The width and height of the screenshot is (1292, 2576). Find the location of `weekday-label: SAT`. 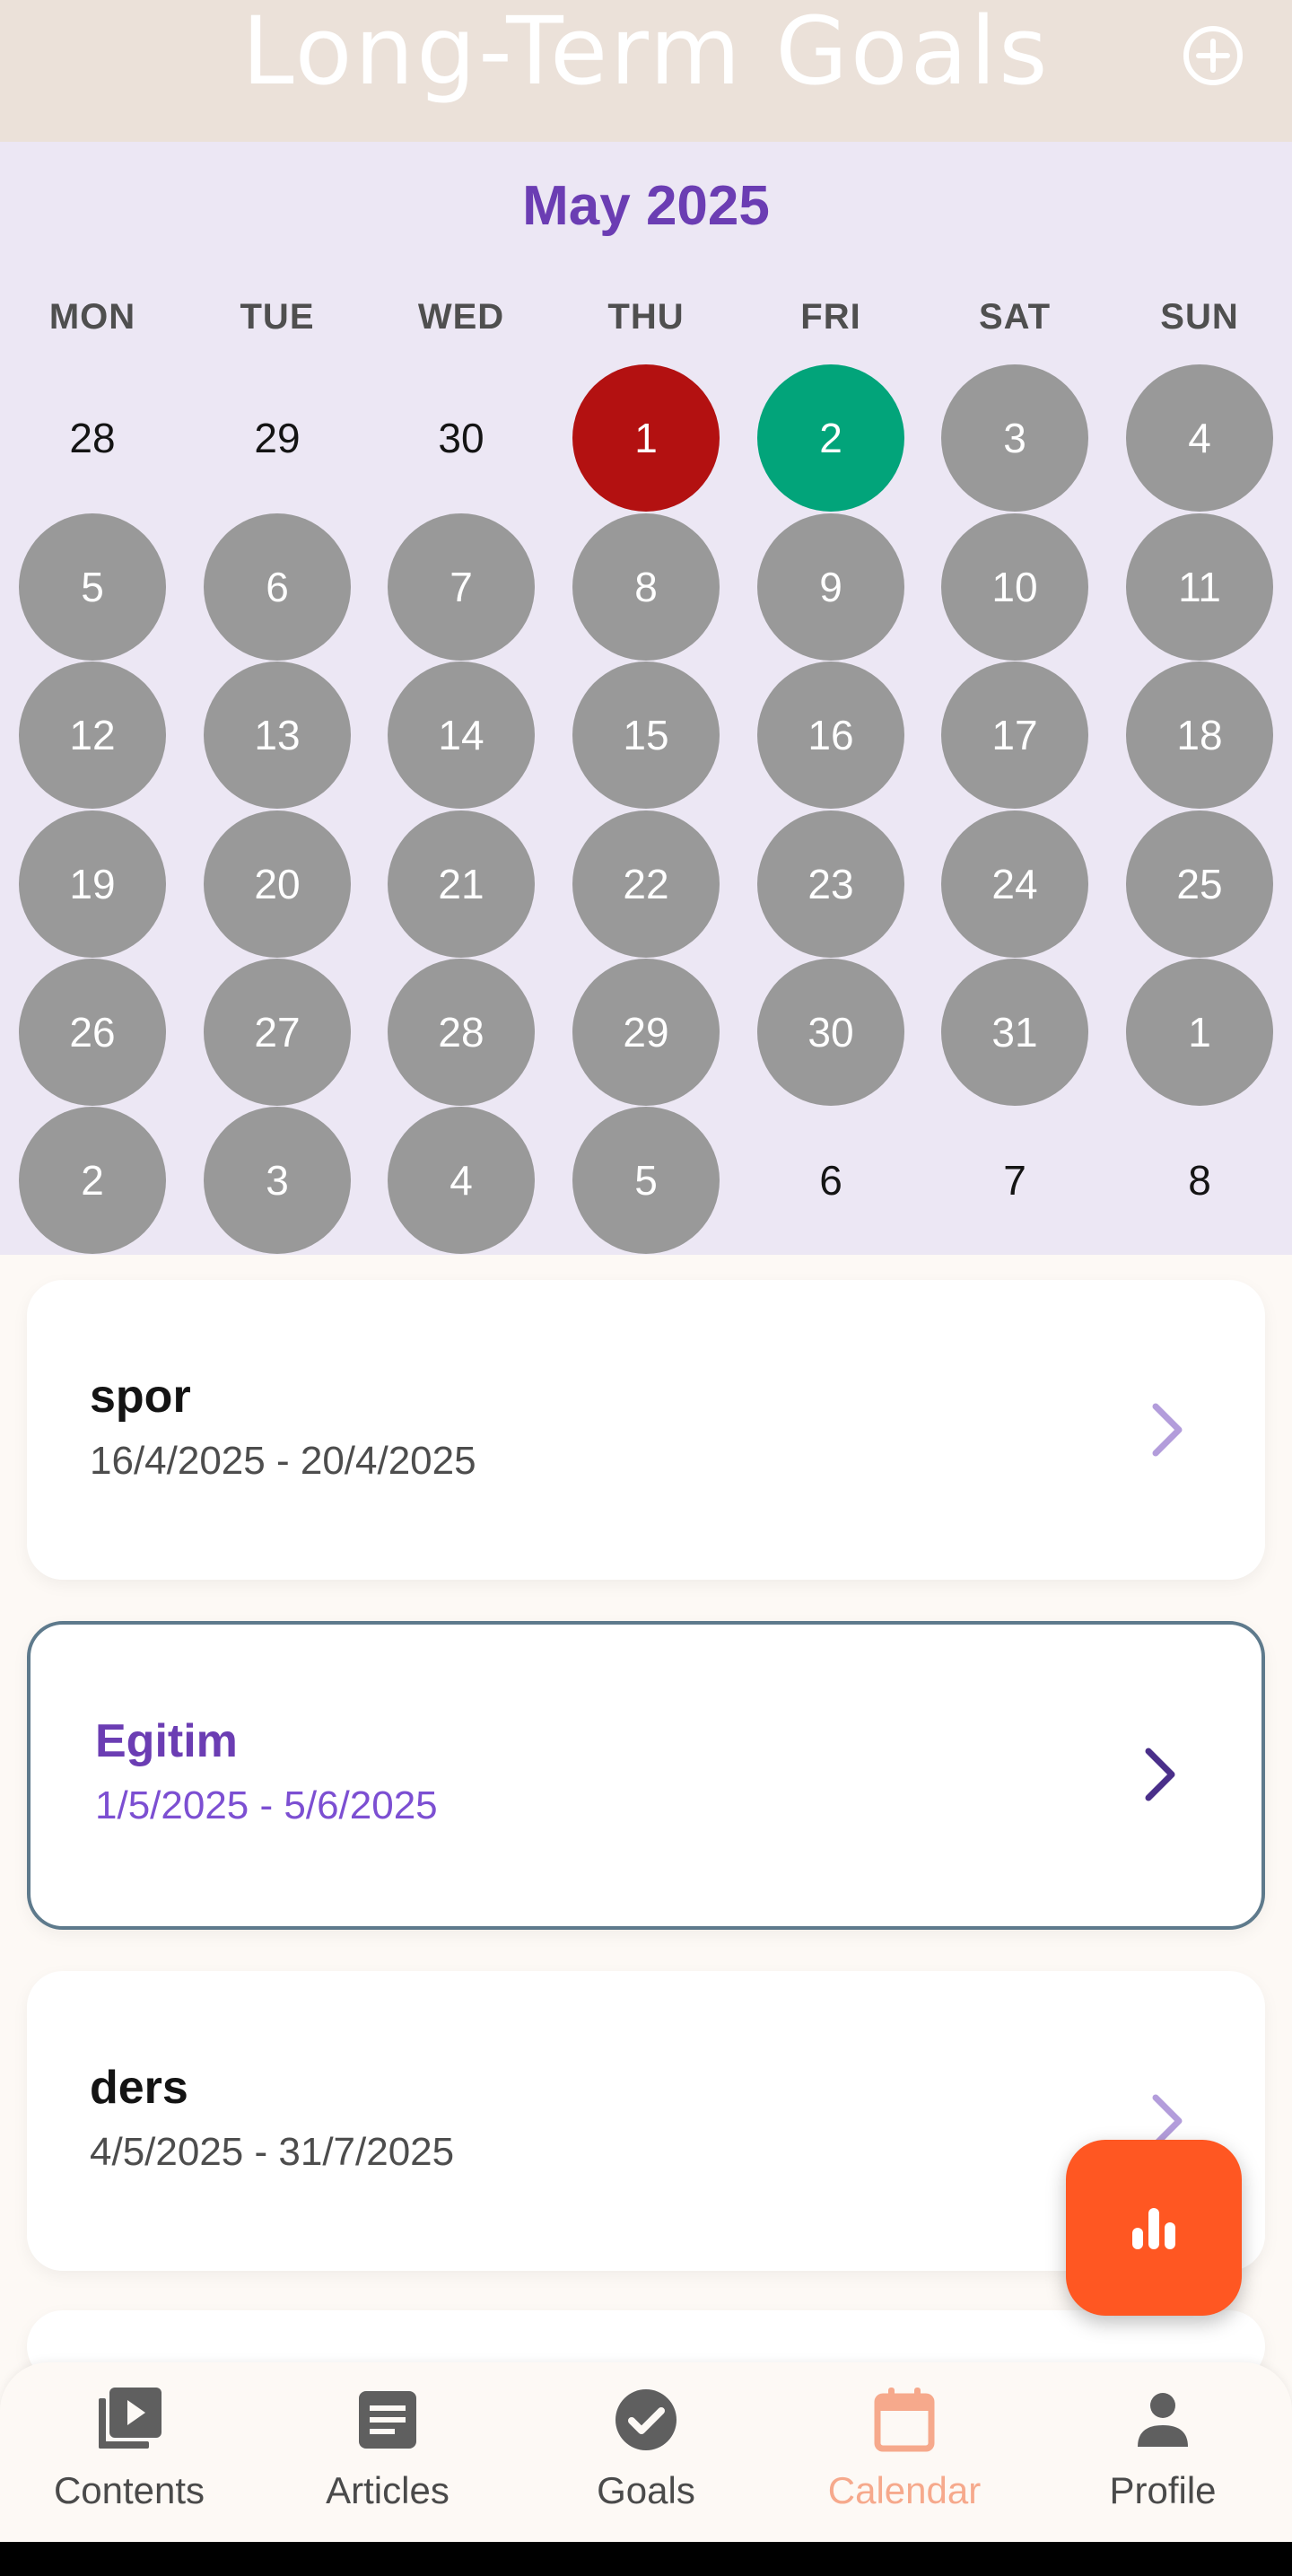

weekday-label: SAT is located at coordinates (1015, 317).